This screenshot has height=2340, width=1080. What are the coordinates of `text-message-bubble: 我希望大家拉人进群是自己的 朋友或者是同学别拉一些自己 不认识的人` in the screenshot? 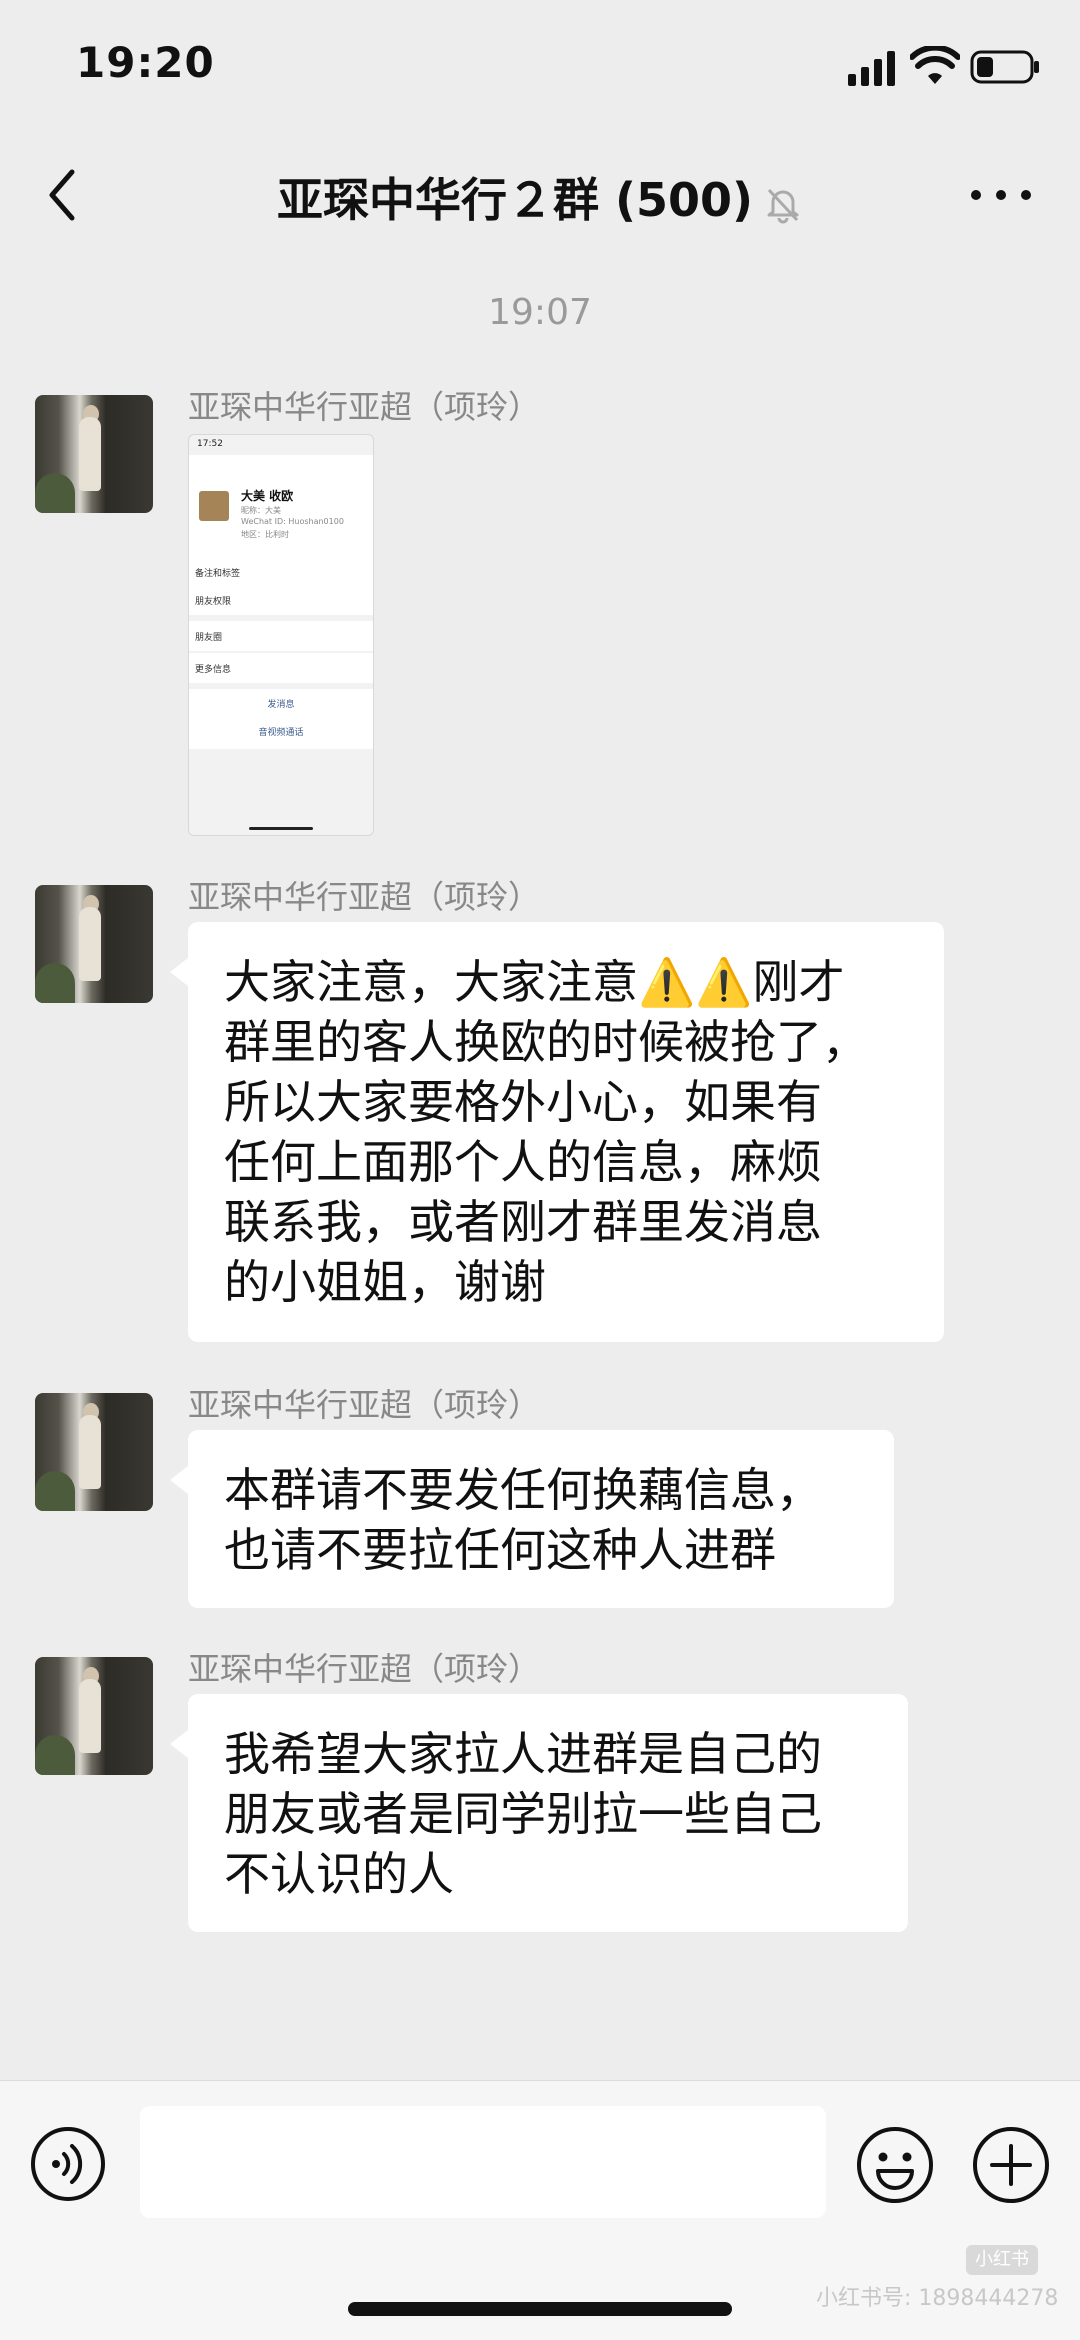 It's located at (539, 1813).